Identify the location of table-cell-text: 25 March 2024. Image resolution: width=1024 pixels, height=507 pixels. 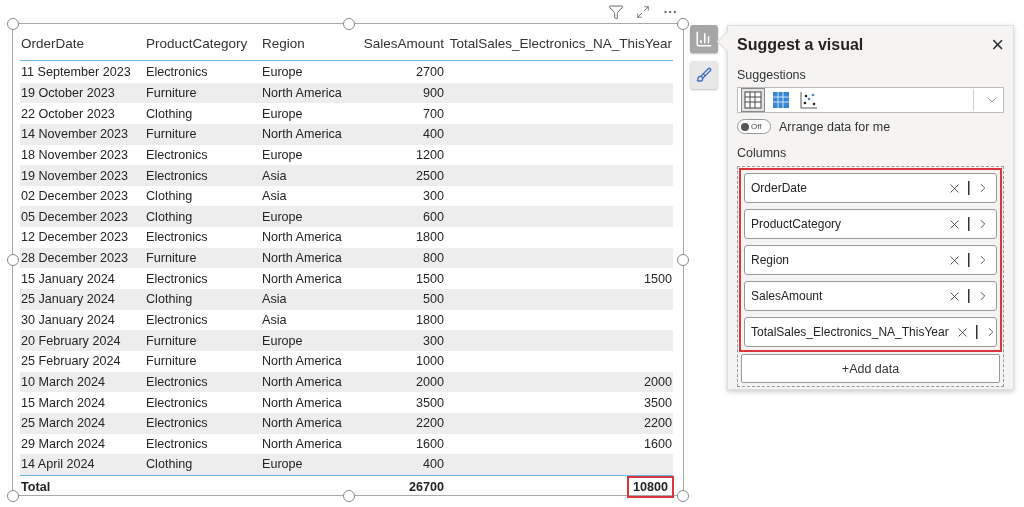
(63, 424).